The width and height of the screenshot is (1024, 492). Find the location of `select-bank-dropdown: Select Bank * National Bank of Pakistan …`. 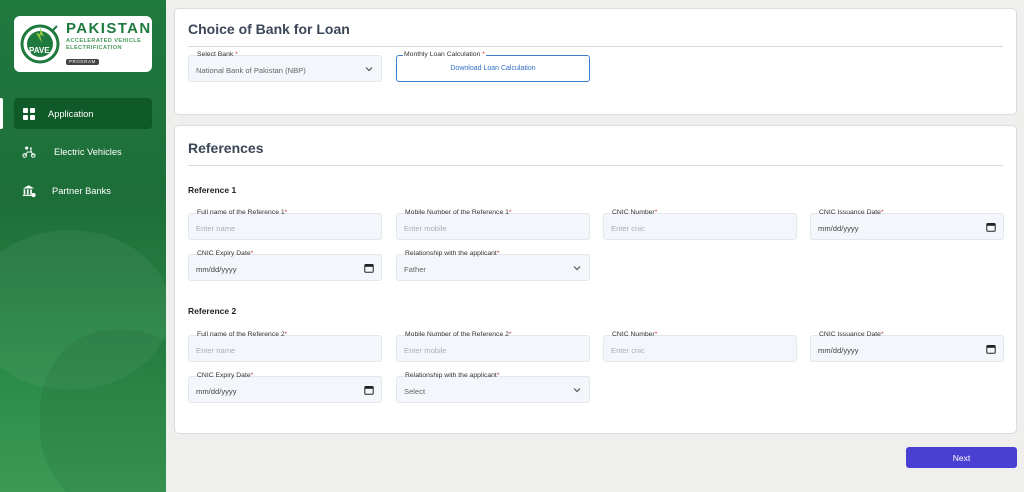

select-bank-dropdown: Select Bank * National Bank of Pakistan … is located at coordinates (285, 66).